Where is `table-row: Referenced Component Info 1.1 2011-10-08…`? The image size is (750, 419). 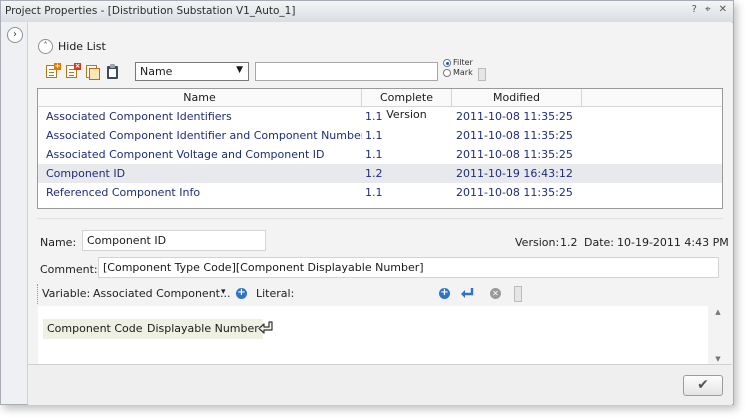
table-row: Referenced Component Info 1.1 2011-10-08… is located at coordinates (380, 192).